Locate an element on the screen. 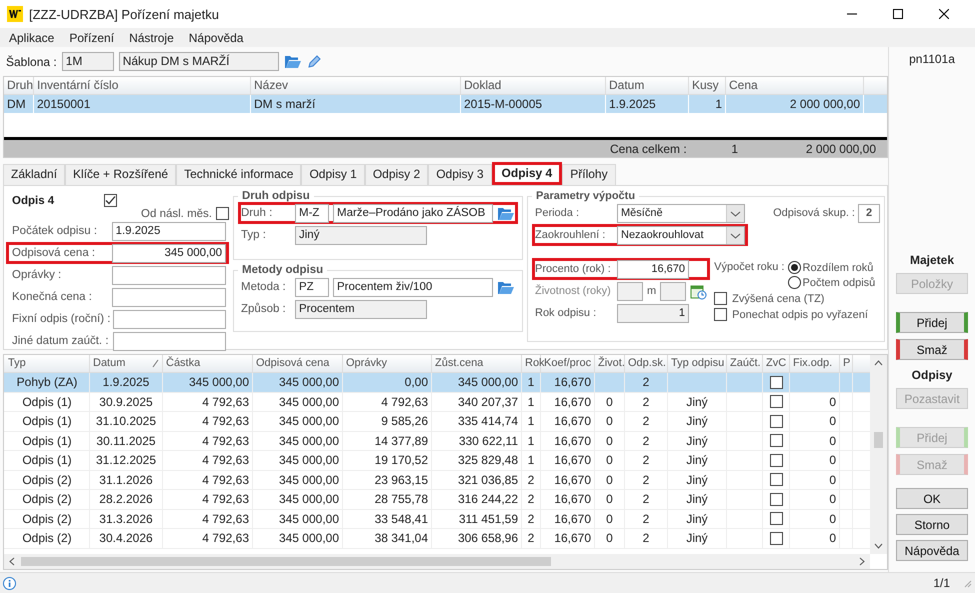 The image size is (975, 593). resize-grip-icon is located at coordinates (967, 583).